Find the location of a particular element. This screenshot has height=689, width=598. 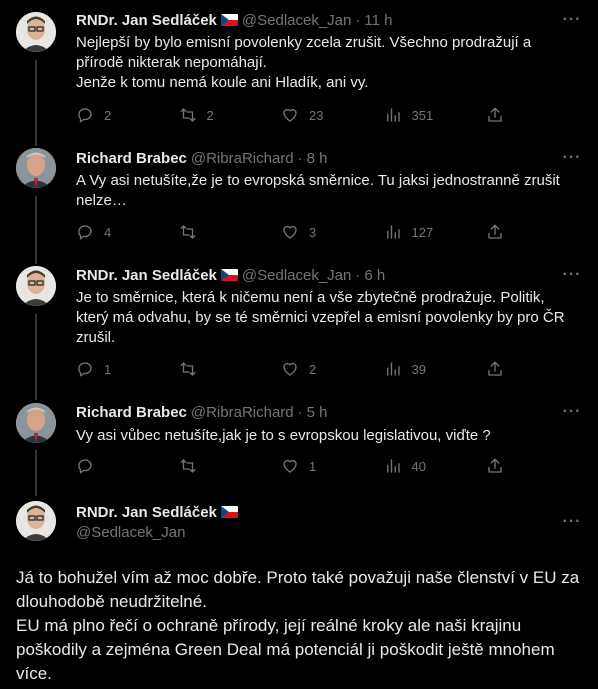

action-bar: 2 2 23 351 is located at coordinates (291, 115).